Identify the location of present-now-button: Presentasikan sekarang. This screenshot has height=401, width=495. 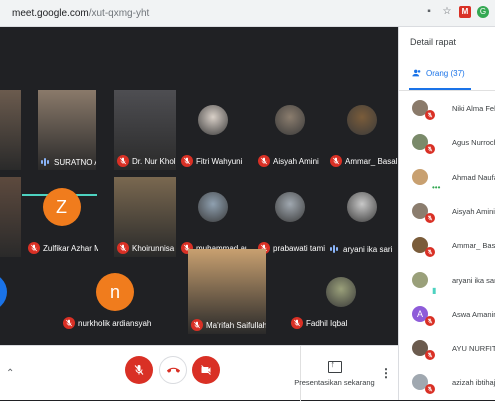
(334, 373).